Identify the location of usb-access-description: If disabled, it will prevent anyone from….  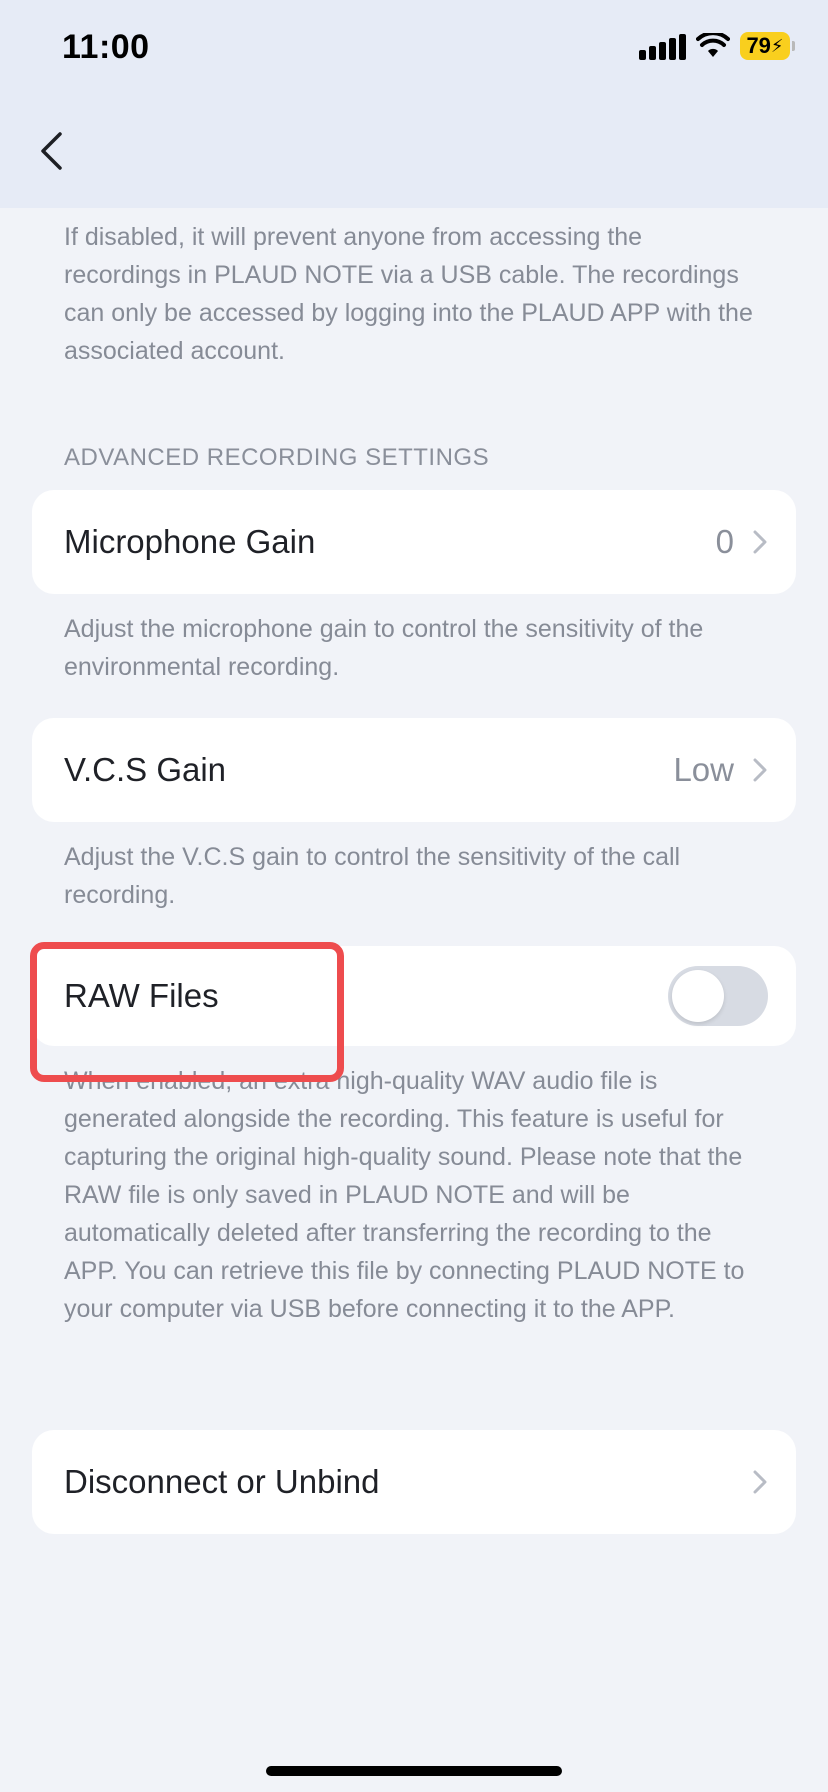
(408, 294).